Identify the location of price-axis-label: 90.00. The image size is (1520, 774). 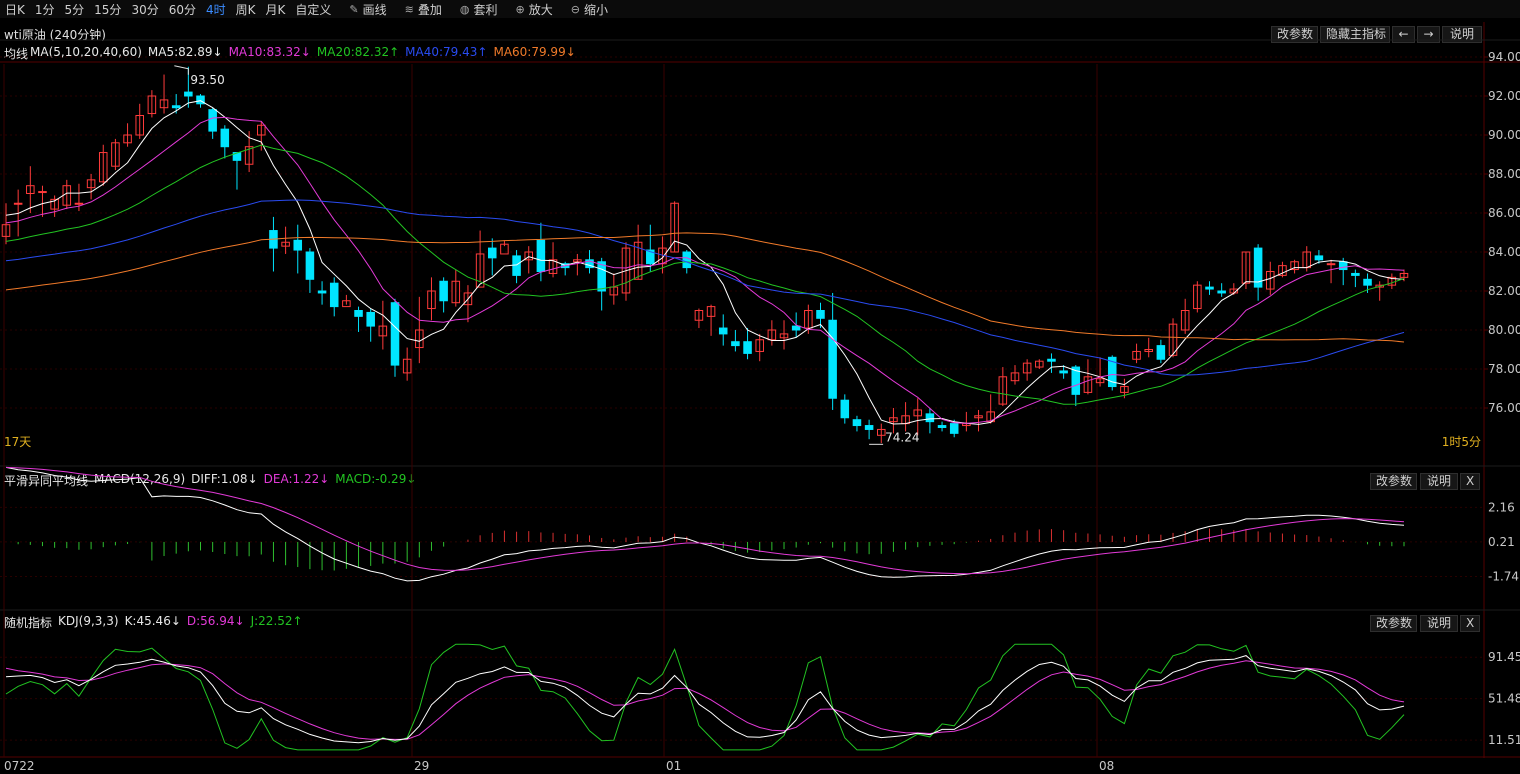
(1504, 135).